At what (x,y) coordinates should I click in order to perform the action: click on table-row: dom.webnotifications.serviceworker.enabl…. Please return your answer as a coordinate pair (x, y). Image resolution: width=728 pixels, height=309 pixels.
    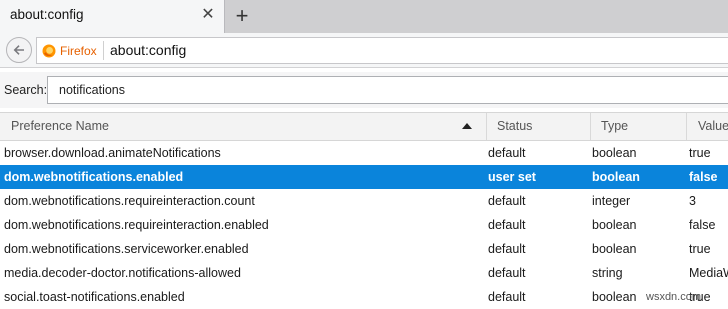
    Looking at the image, I should click on (364, 249).